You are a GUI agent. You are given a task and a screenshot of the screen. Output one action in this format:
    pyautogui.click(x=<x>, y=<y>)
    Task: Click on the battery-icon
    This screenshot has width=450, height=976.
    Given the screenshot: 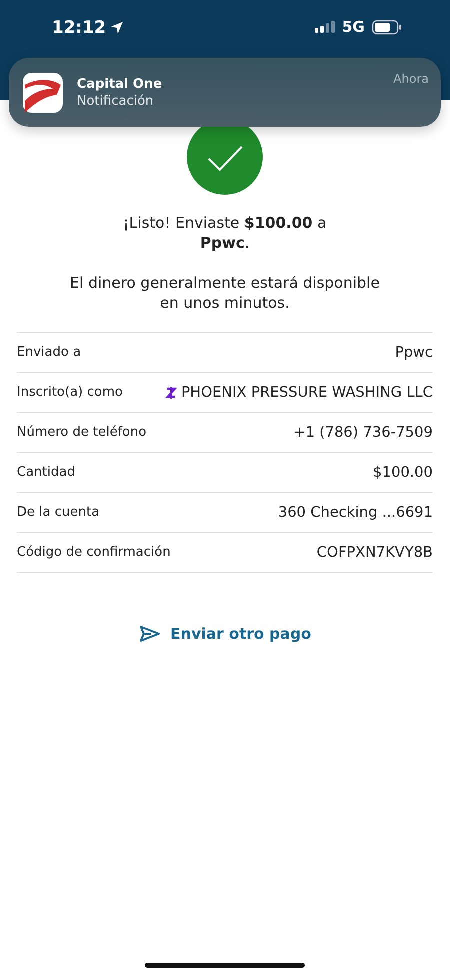 What is the action you would take?
    pyautogui.click(x=387, y=27)
    